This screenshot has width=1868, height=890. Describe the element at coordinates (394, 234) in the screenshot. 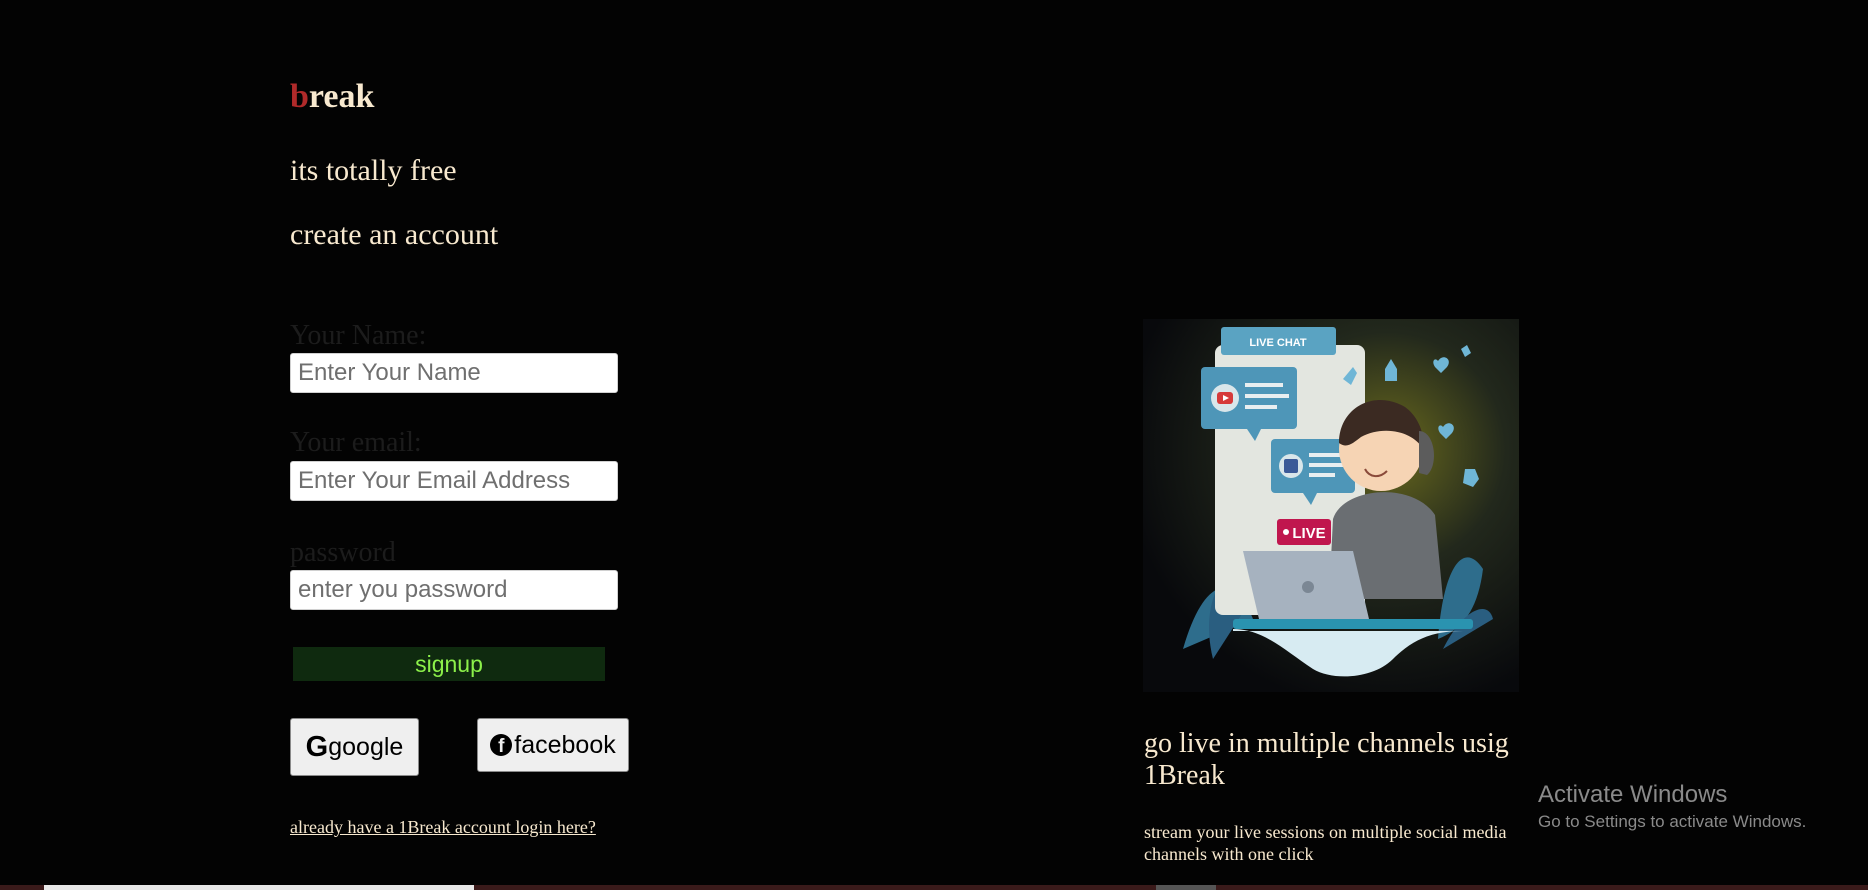

I see `page-subtitle: create an account` at that location.